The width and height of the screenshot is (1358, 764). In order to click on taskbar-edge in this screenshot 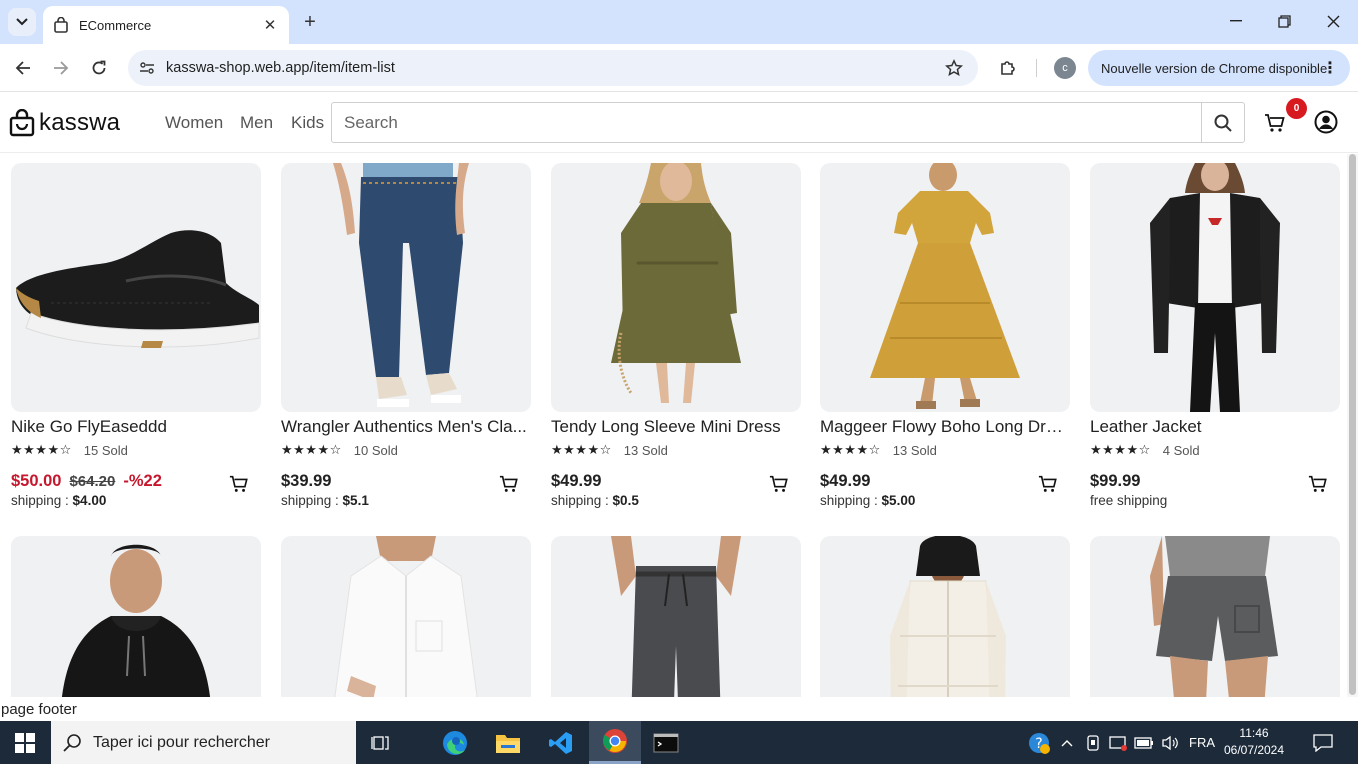, I will do `click(455, 742)`.